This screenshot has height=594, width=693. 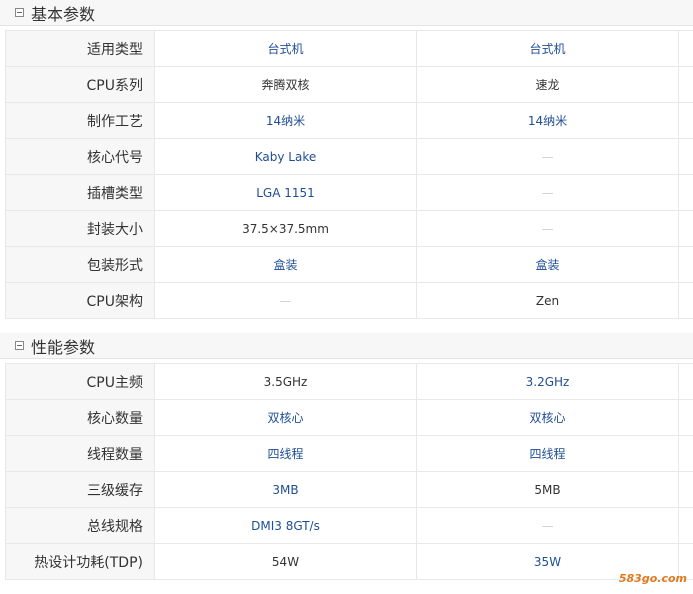 I want to click on product-1-value: 盒装, so click(x=285, y=264).